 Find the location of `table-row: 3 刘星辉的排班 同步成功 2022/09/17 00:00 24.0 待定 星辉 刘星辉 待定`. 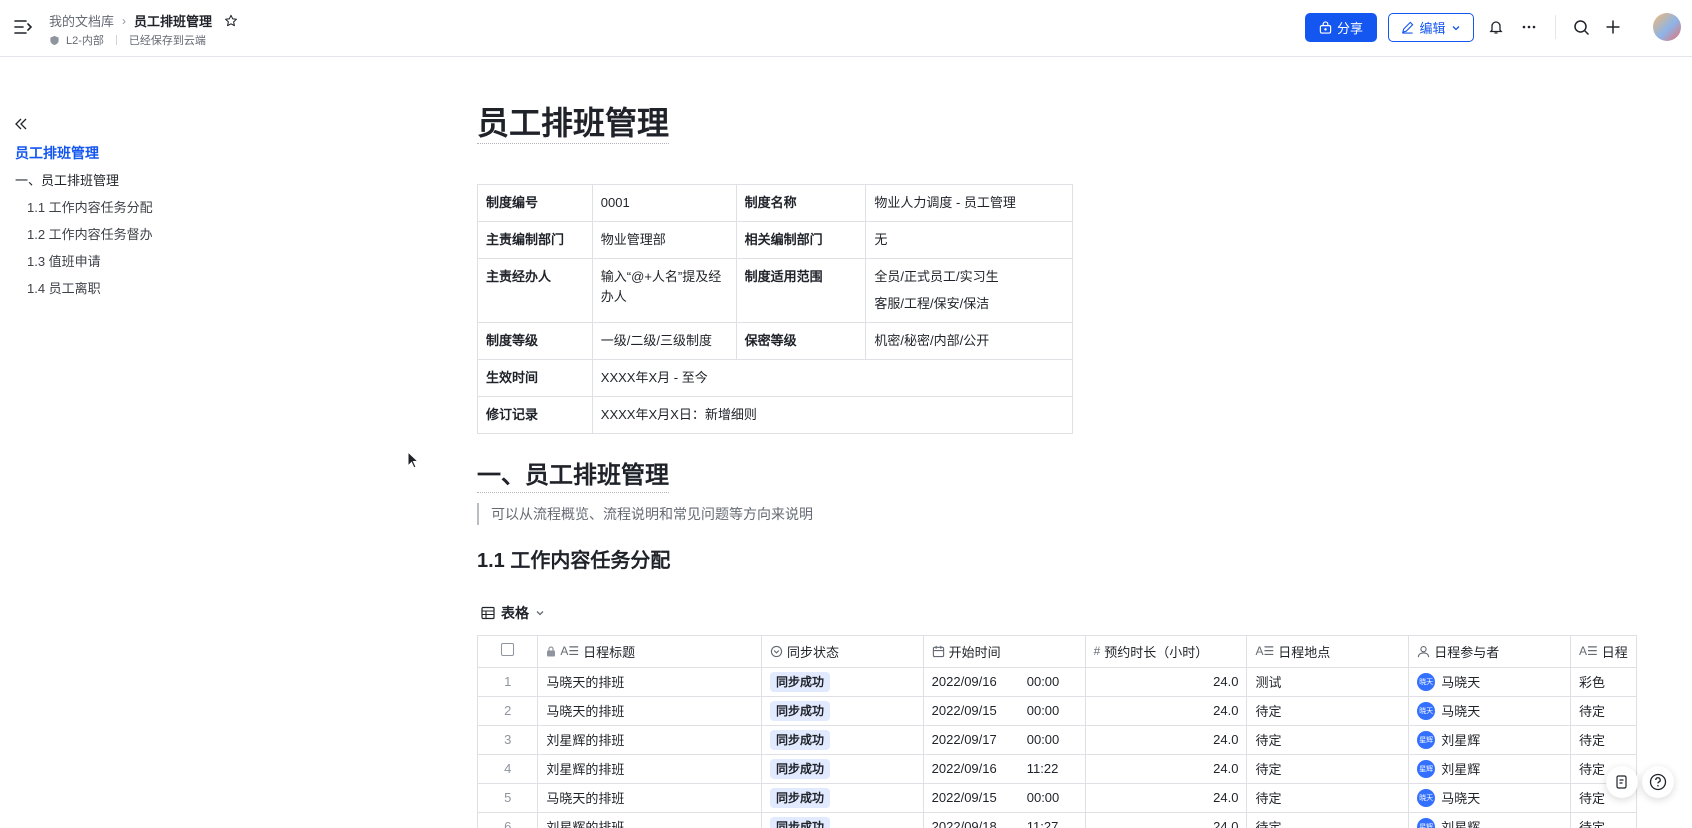

table-row: 3 刘星辉的排班 同步成功 2022/09/17 00:00 24.0 待定 星辉 刘星辉 待定 is located at coordinates (1057, 740).